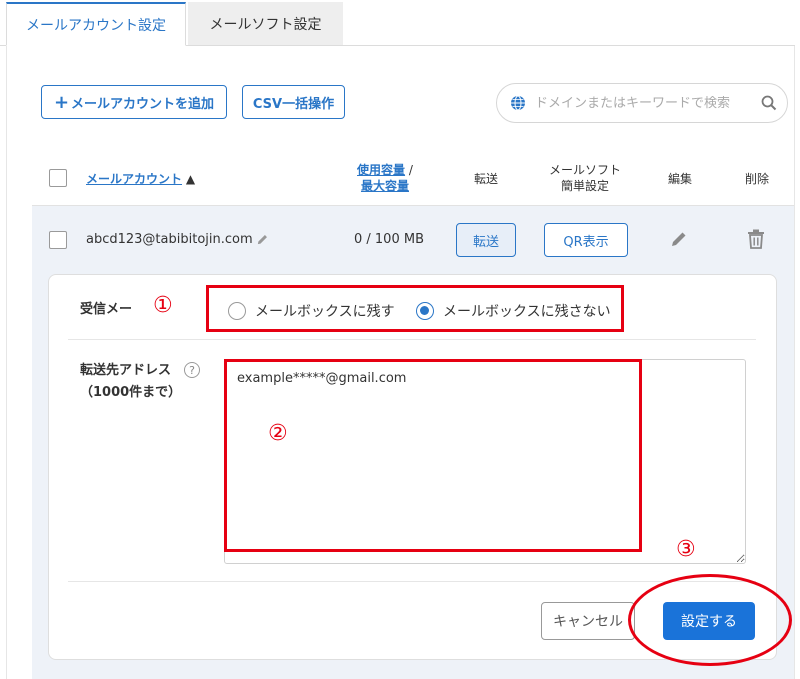  I want to click on panel-divider-bottom, so click(412, 581).